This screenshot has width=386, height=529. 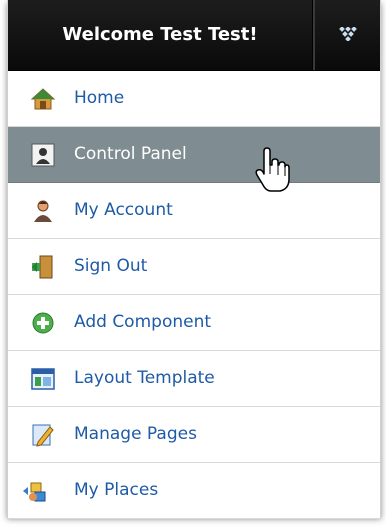 I want to click on menu-item-label: My Account, so click(x=123, y=210).